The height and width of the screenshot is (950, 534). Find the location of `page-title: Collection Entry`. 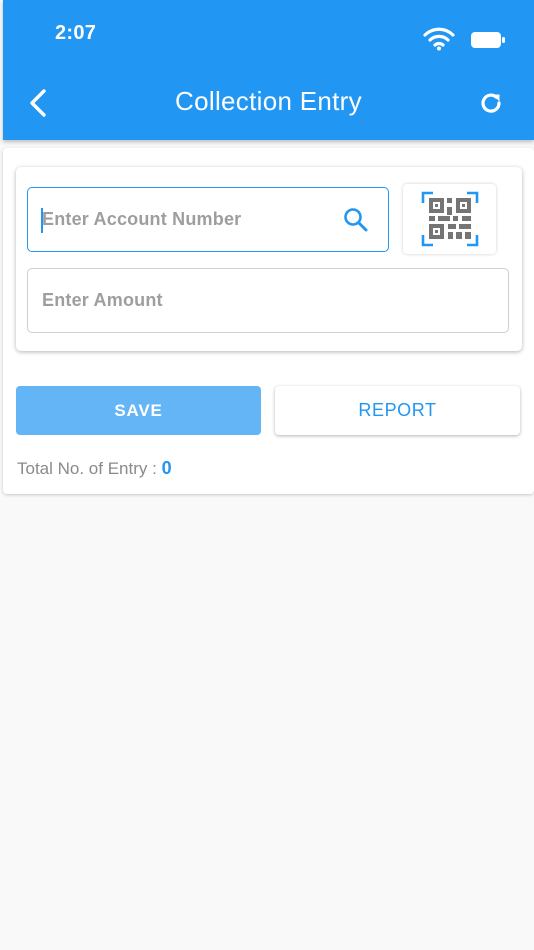

page-title: Collection Entry is located at coordinates (268, 101).